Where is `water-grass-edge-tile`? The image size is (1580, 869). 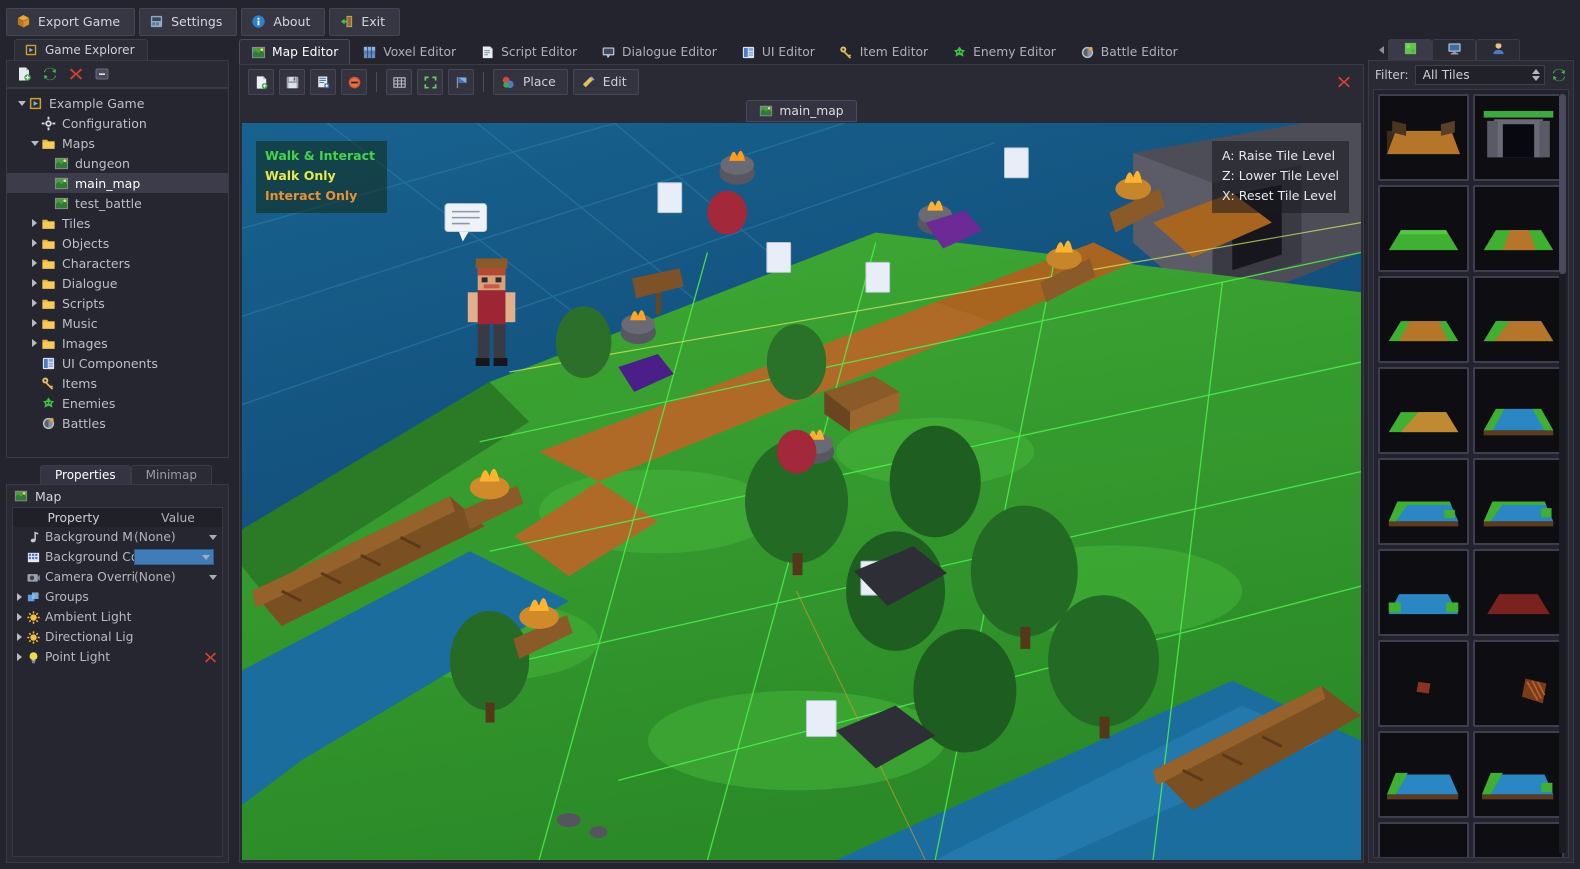
water-grass-edge-tile is located at coordinates (1423, 774).